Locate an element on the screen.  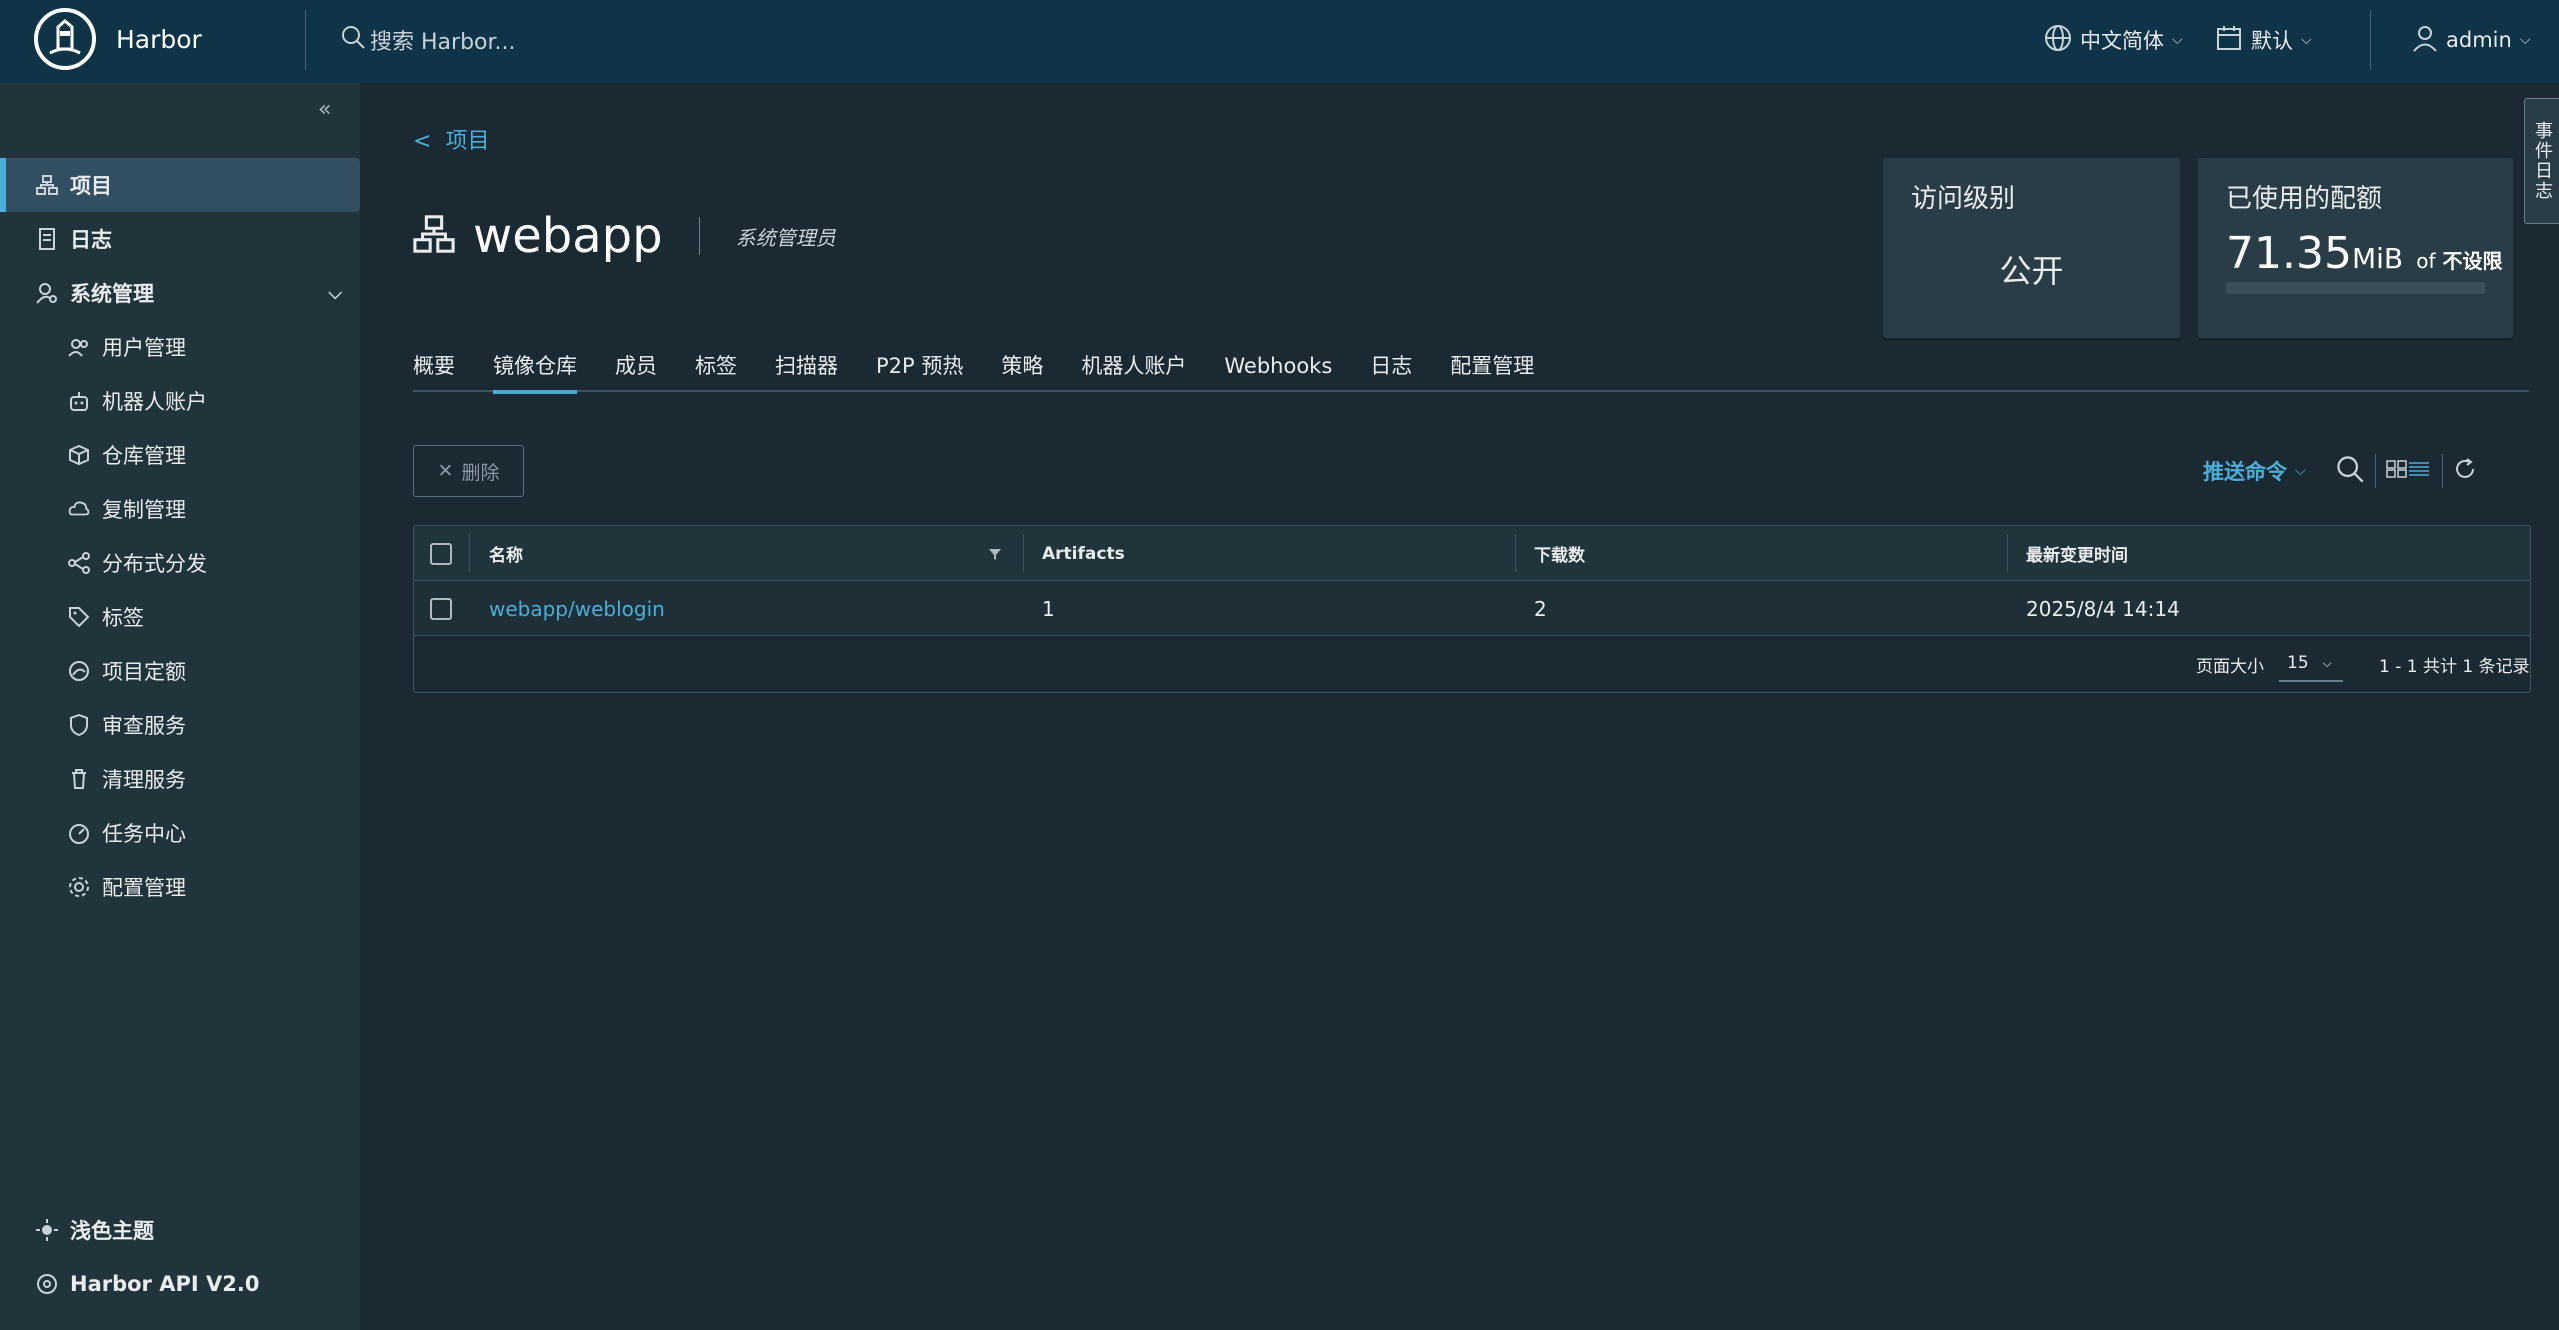
push-command-label: 推送命令 is located at coordinates (2245, 472).